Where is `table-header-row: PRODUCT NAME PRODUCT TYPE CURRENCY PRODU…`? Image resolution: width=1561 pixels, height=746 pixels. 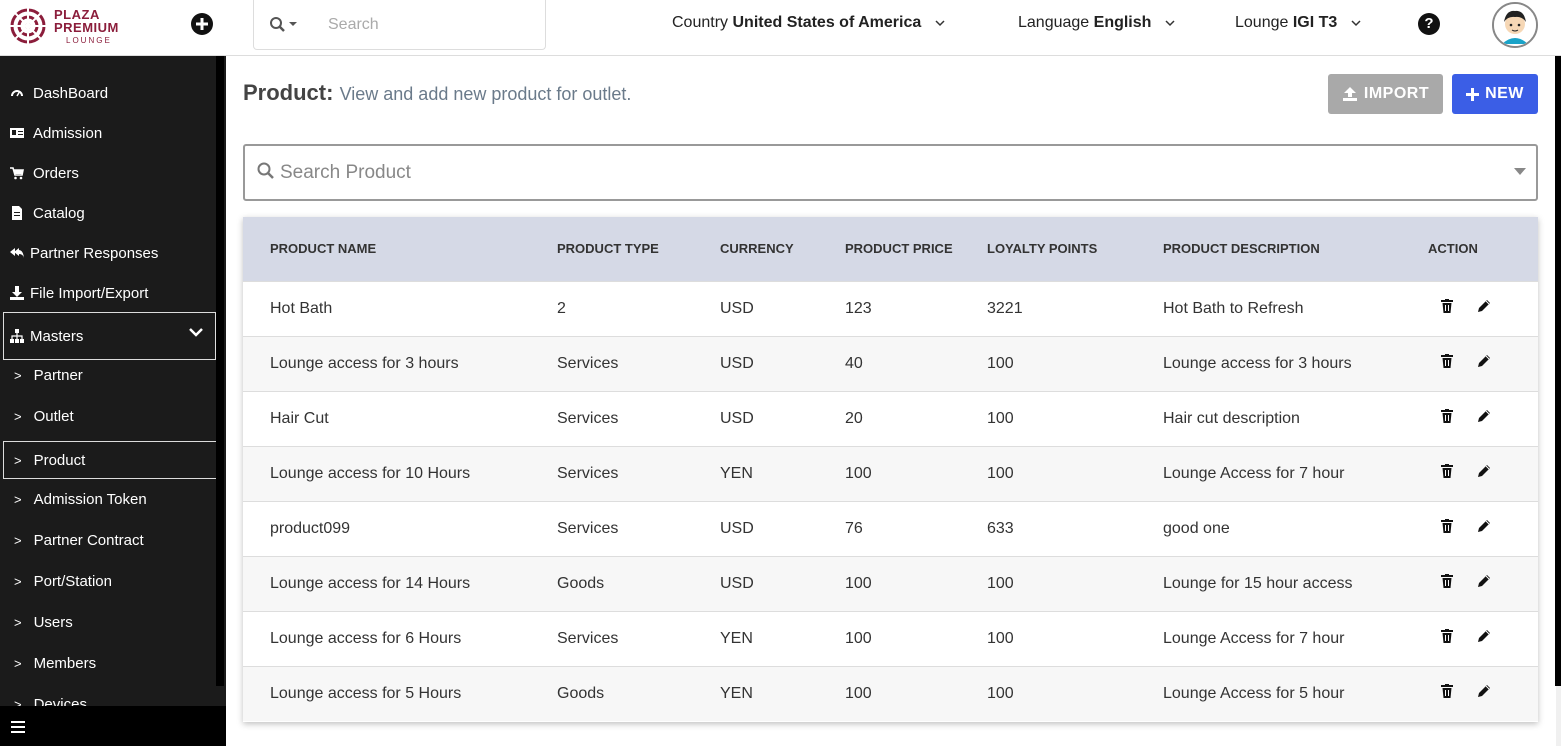
table-header-row: PRODUCT NAME PRODUCT TYPE CURRENCY PRODU… is located at coordinates (890, 249).